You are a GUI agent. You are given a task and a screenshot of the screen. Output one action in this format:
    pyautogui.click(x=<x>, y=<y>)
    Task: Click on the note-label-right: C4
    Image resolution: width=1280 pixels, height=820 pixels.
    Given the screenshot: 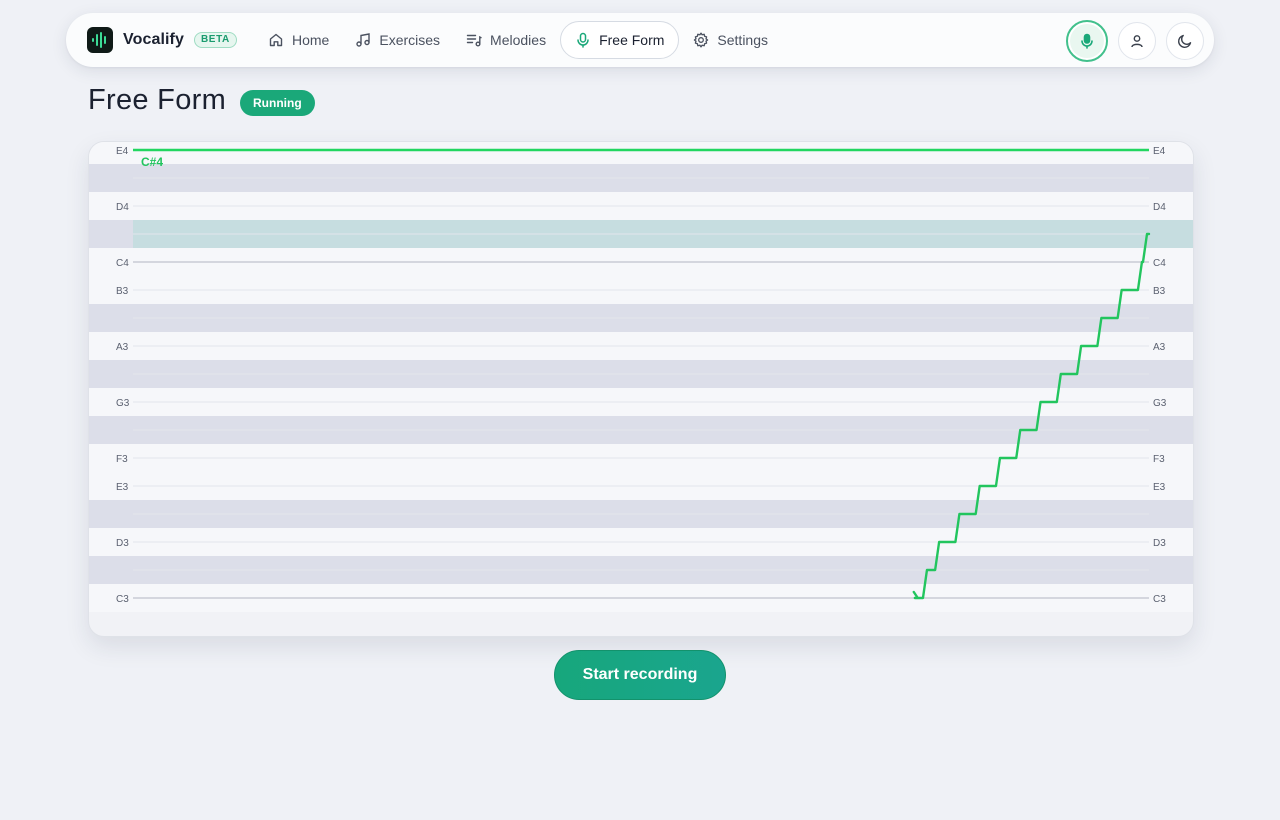 What is the action you would take?
    pyautogui.click(x=1159, y=263)
    